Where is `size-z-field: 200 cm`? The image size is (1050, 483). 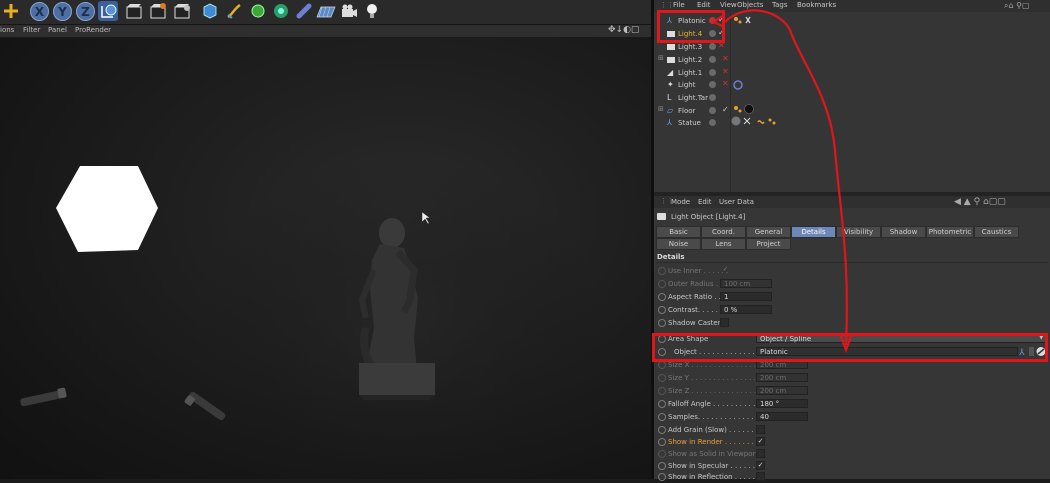 size-z-field: 200 cm is located at coordinates (782, 390).